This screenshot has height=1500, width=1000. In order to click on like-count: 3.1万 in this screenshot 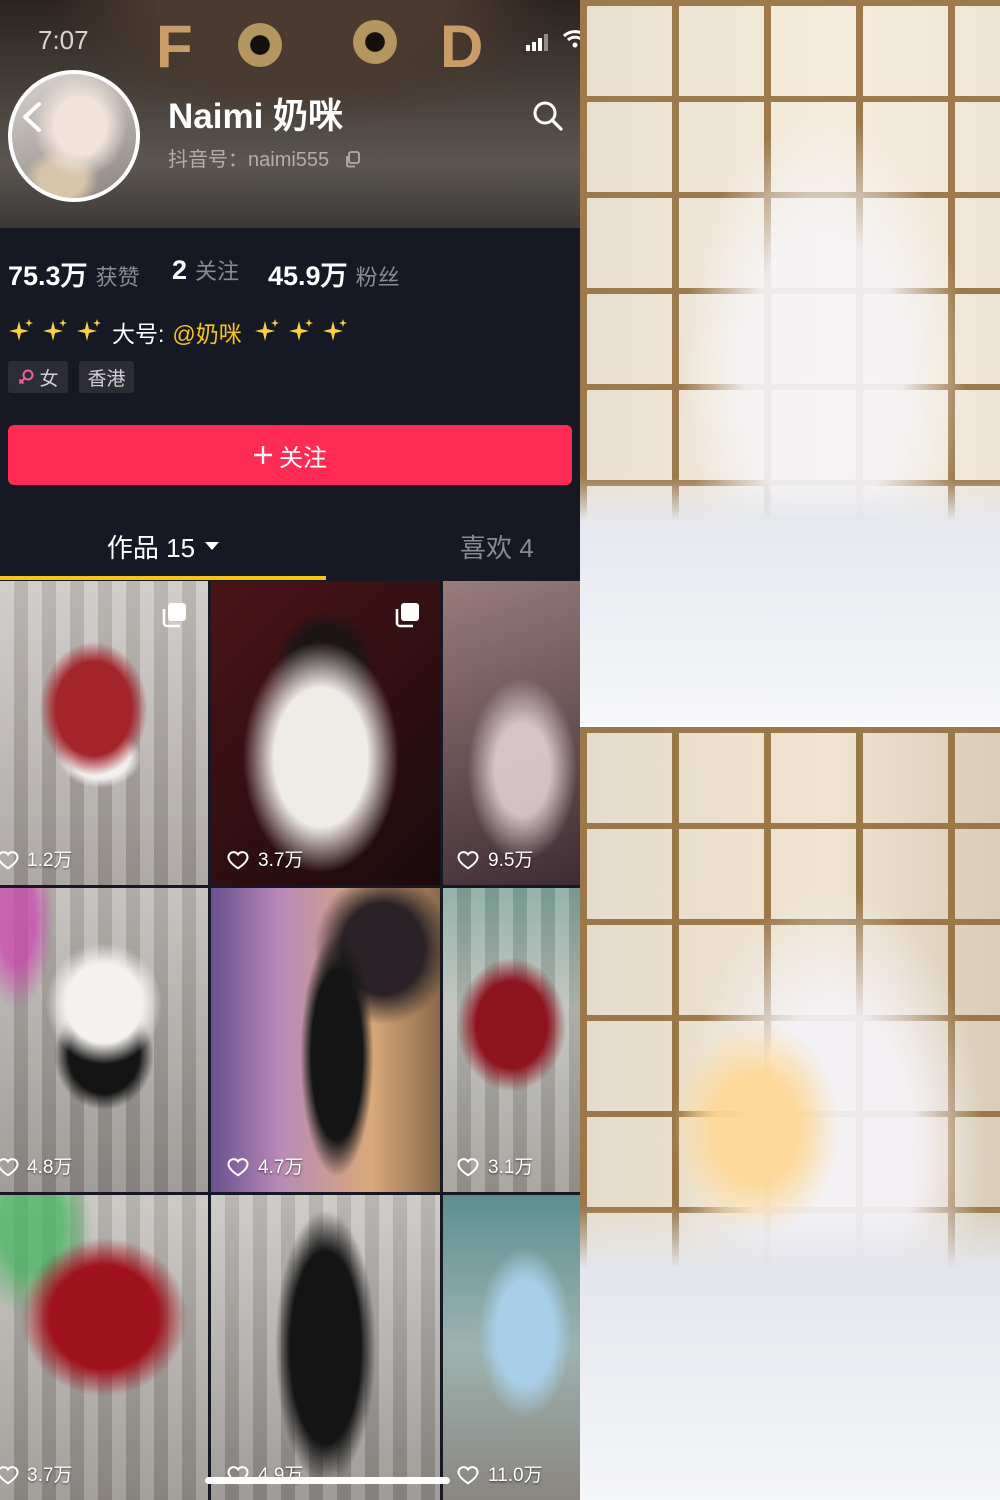, I will do `click(511, 1167)`.